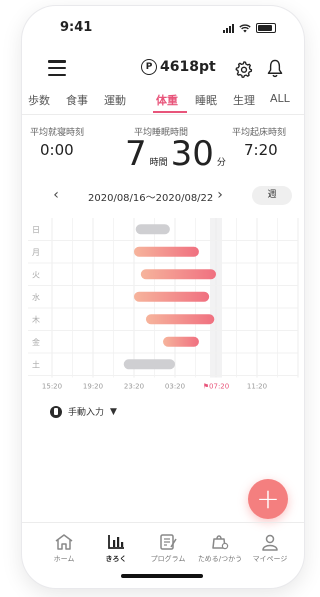 This screenshot has width=320, height=597. I want to click on avg-sleep-value: 7 時間 30 分, so click(177, 154).